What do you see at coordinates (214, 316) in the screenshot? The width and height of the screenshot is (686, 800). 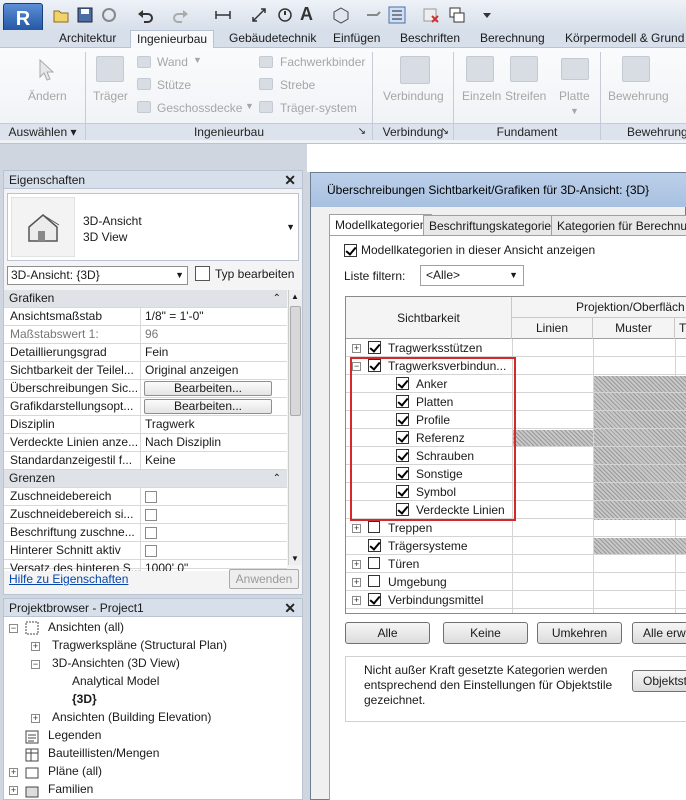 I see `property-value: 1/8" = 1'-0"` at bounding box center [214, 316].